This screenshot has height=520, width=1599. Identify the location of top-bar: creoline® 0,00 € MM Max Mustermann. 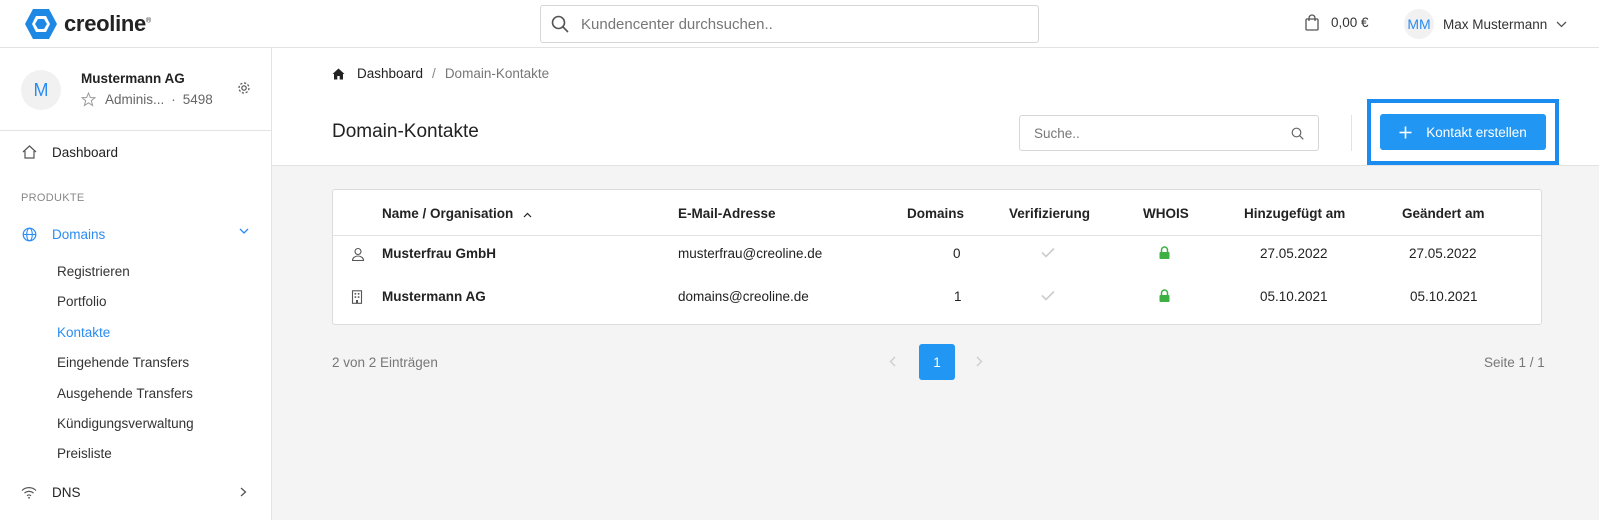
(799, 24).